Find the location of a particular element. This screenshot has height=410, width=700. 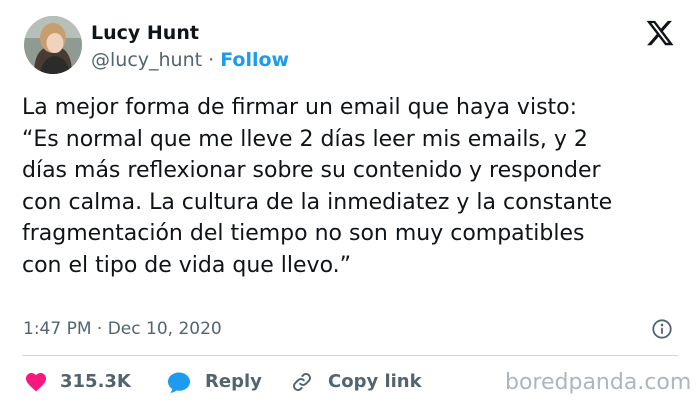

author-name: Lucy Hunt is located at coordinates (145, 33).